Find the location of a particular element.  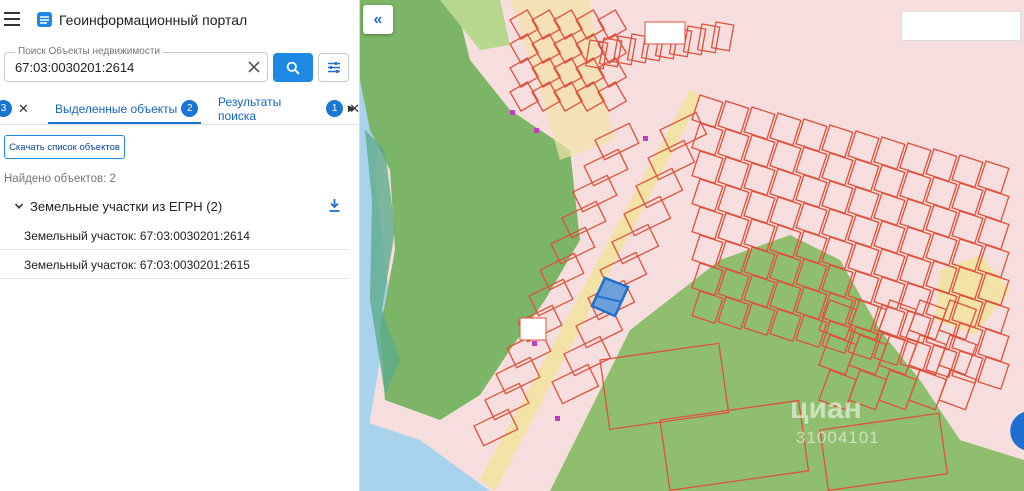

top-bar: Геоинформационный портал is located at coordinates (180, 20).